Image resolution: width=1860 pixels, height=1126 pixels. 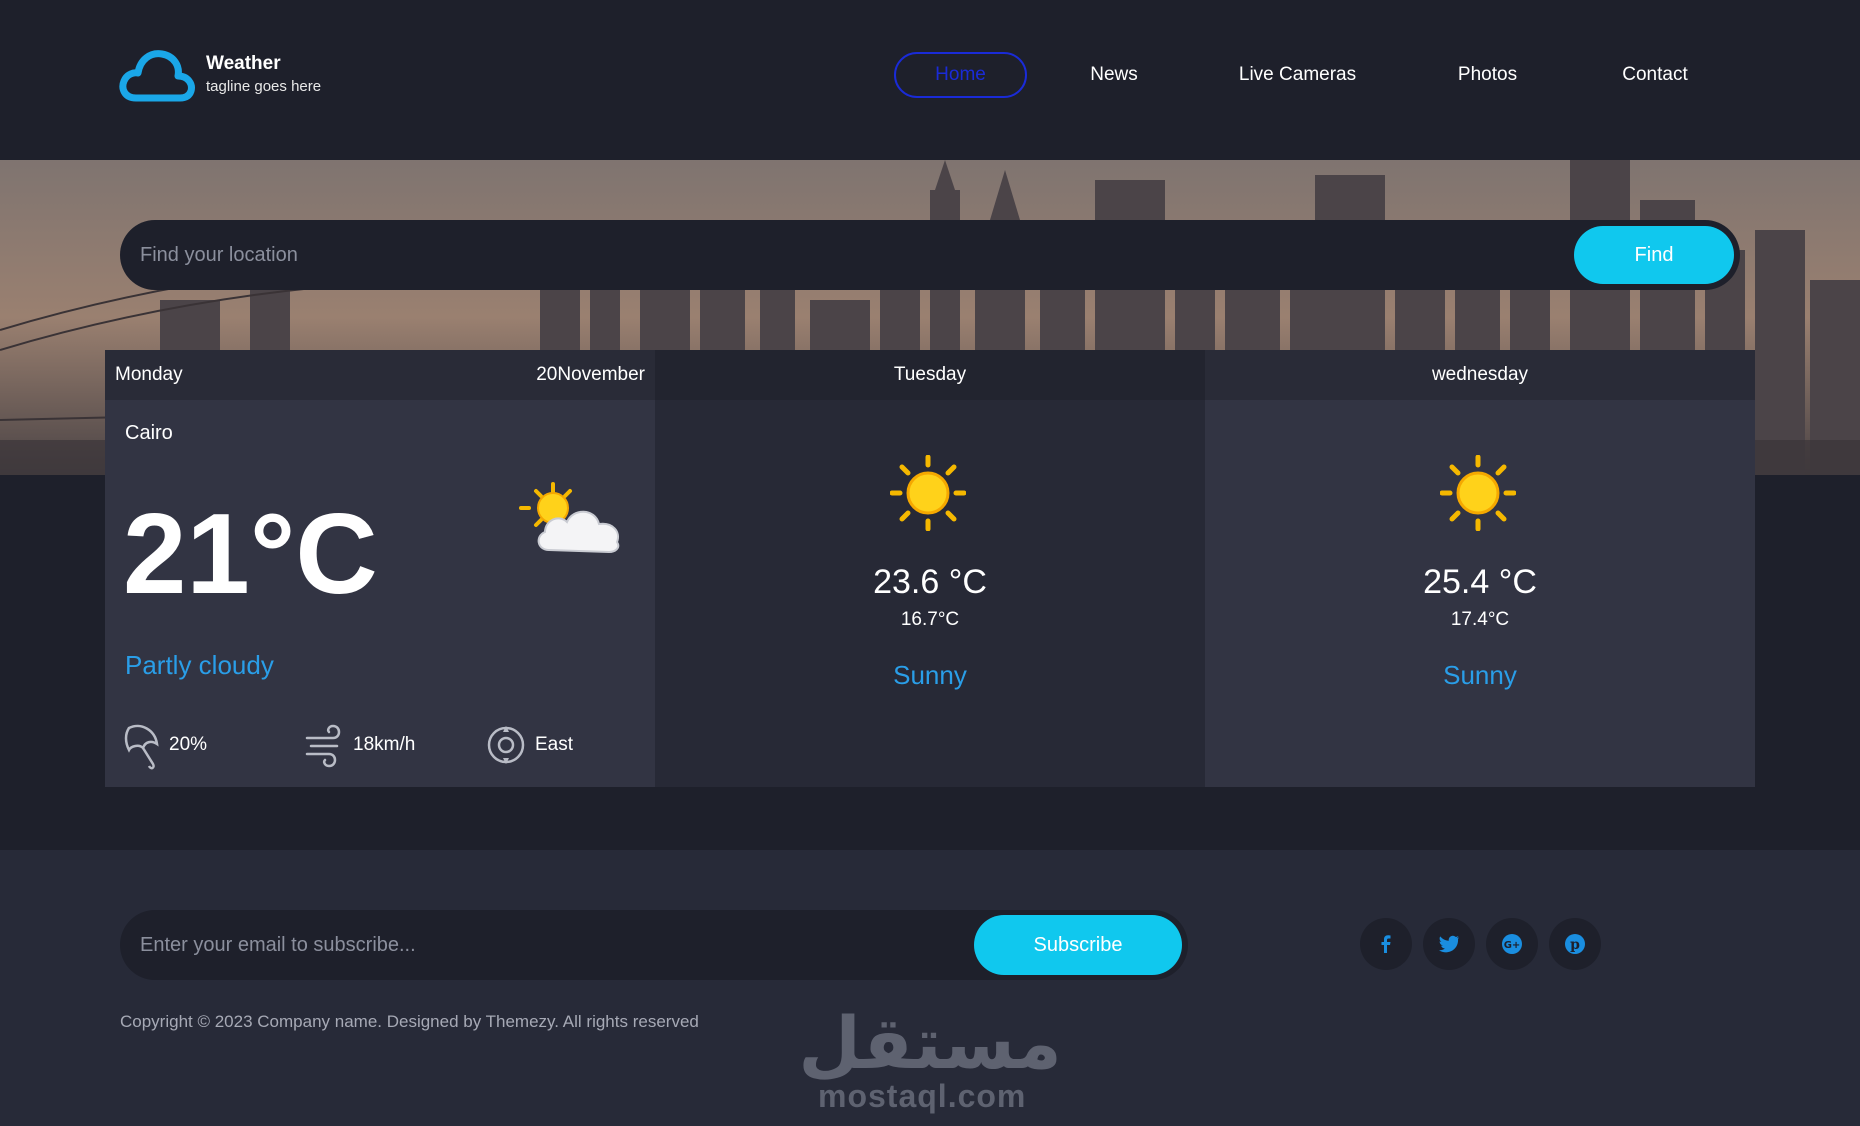 I want to click on twitter-icon, so click(x=1449, y=944).